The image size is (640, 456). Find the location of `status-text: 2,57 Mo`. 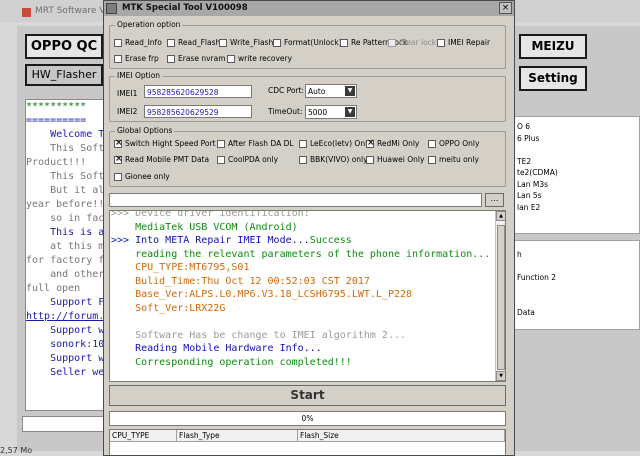

status-text: 2,57 Mo is located at coordinates (16, 450).